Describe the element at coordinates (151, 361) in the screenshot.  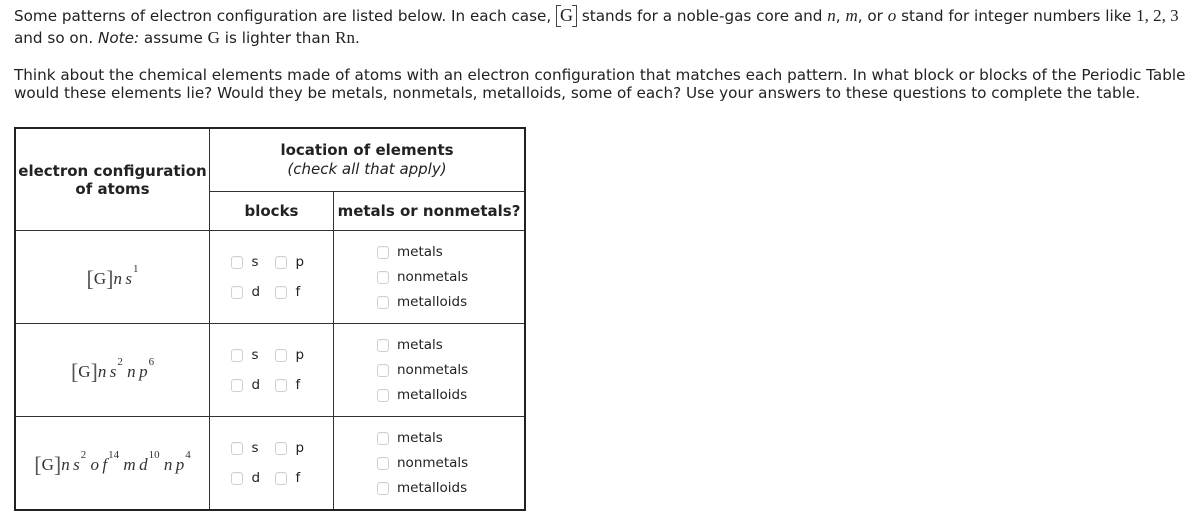
I see `electron-count: 6` at that location.